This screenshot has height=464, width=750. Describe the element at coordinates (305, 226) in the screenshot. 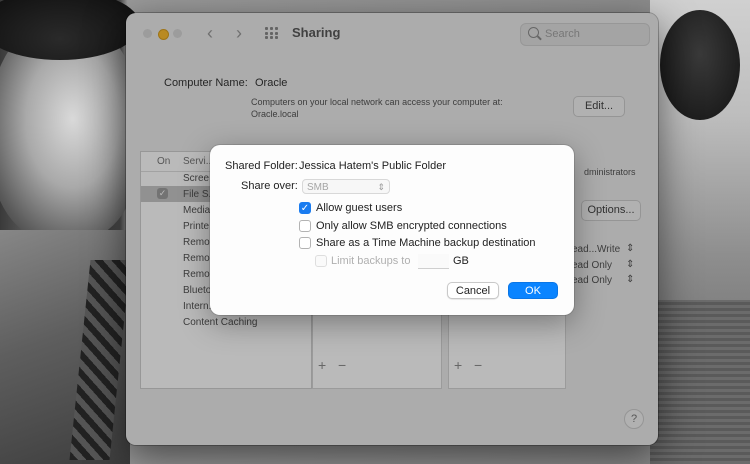

I see `smb-encrypted-checkbox` at that location.